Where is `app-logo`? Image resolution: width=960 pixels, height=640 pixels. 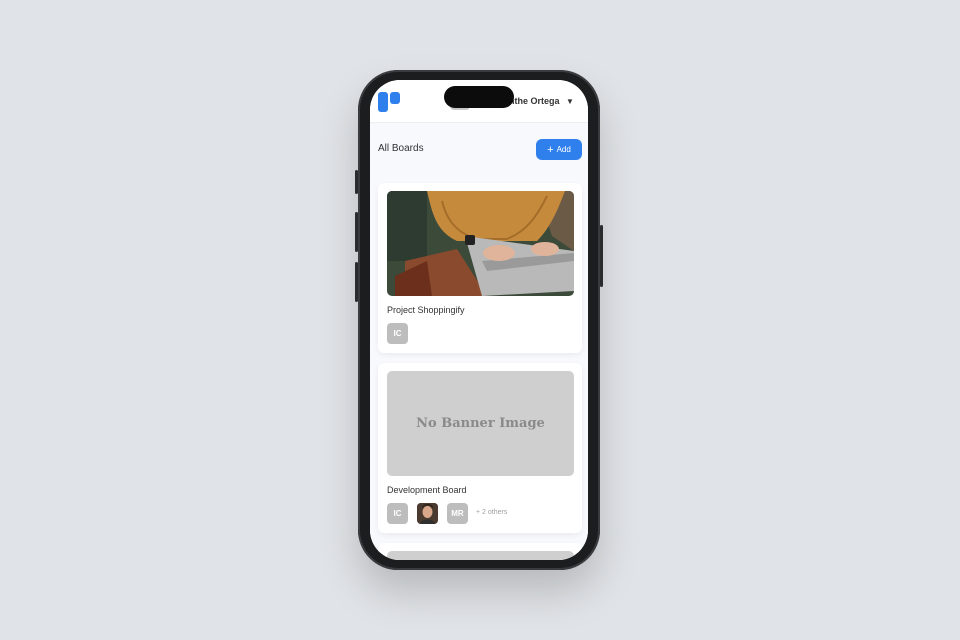 app-logo is located at coordinates (389, 102).